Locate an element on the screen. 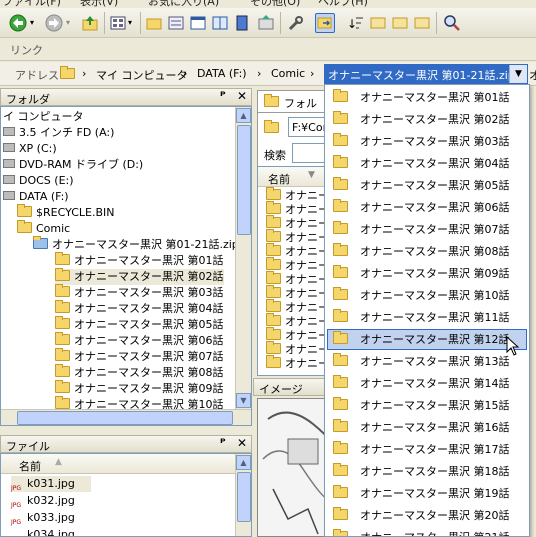 This screenshot has height=537, width=536. folder-tree-item: オナニーマスター黒沢 第04話 is located at coordinates (139, 308).